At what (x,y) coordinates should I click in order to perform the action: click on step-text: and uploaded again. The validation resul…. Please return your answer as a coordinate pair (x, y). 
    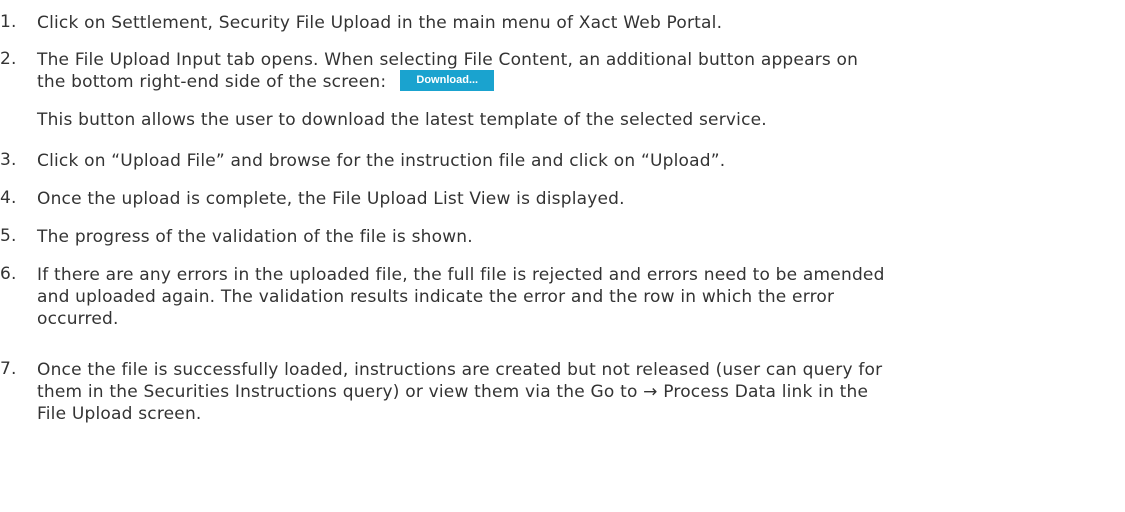
    Looking at the image, I should click on (436, 297).